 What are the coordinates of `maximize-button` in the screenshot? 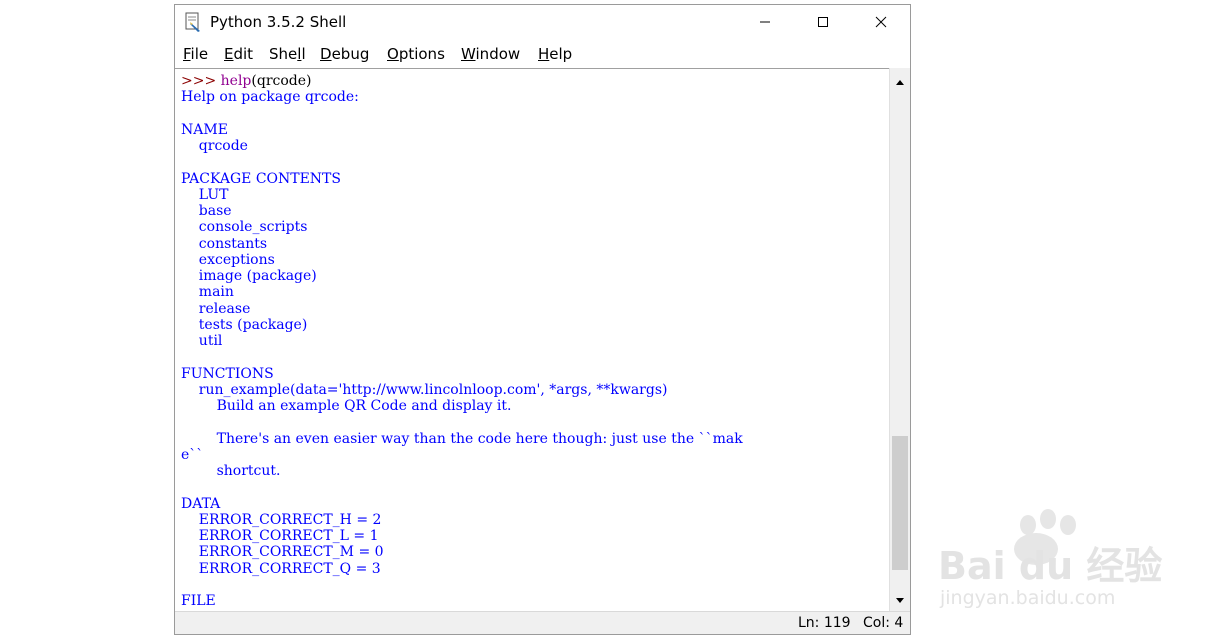 It's located at (823, 22).